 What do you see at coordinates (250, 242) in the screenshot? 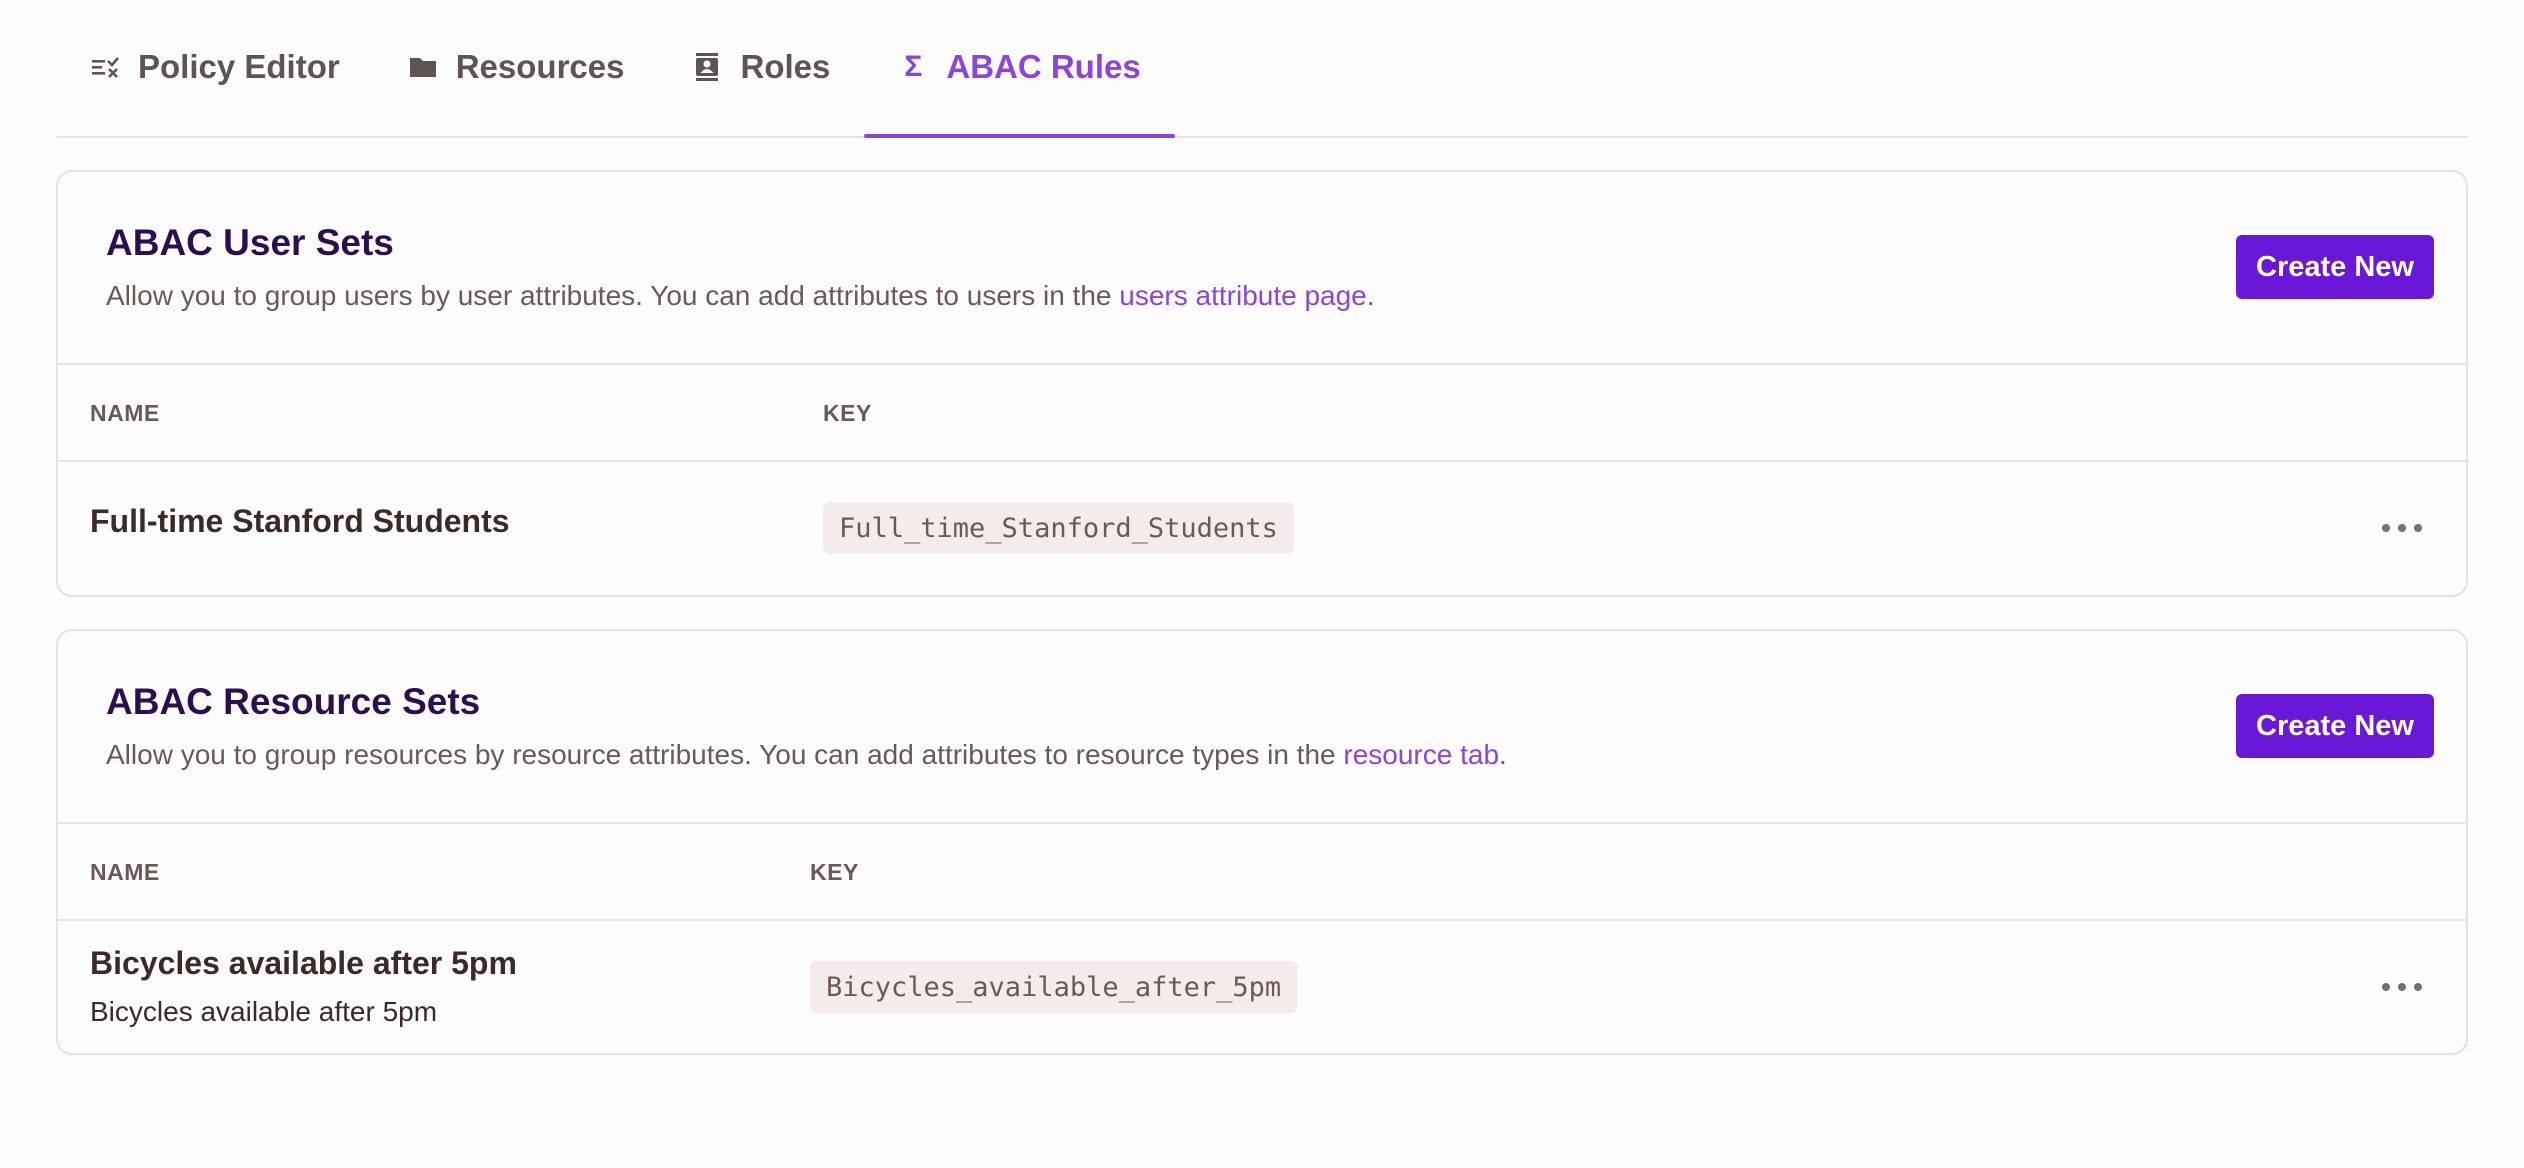
I see `card-title: ABAC User Sets` at bounding box center [250, 242].